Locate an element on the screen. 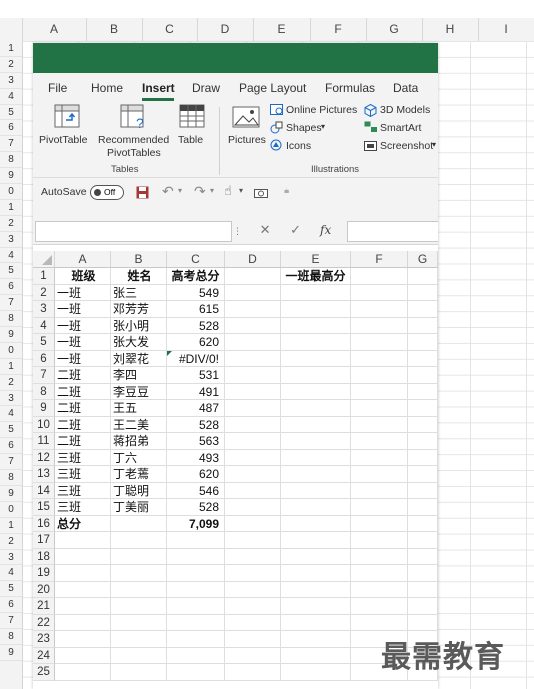 The width and height of the screenshot is (534, 689). col-header-e: E is located at coordinates (316, 259).